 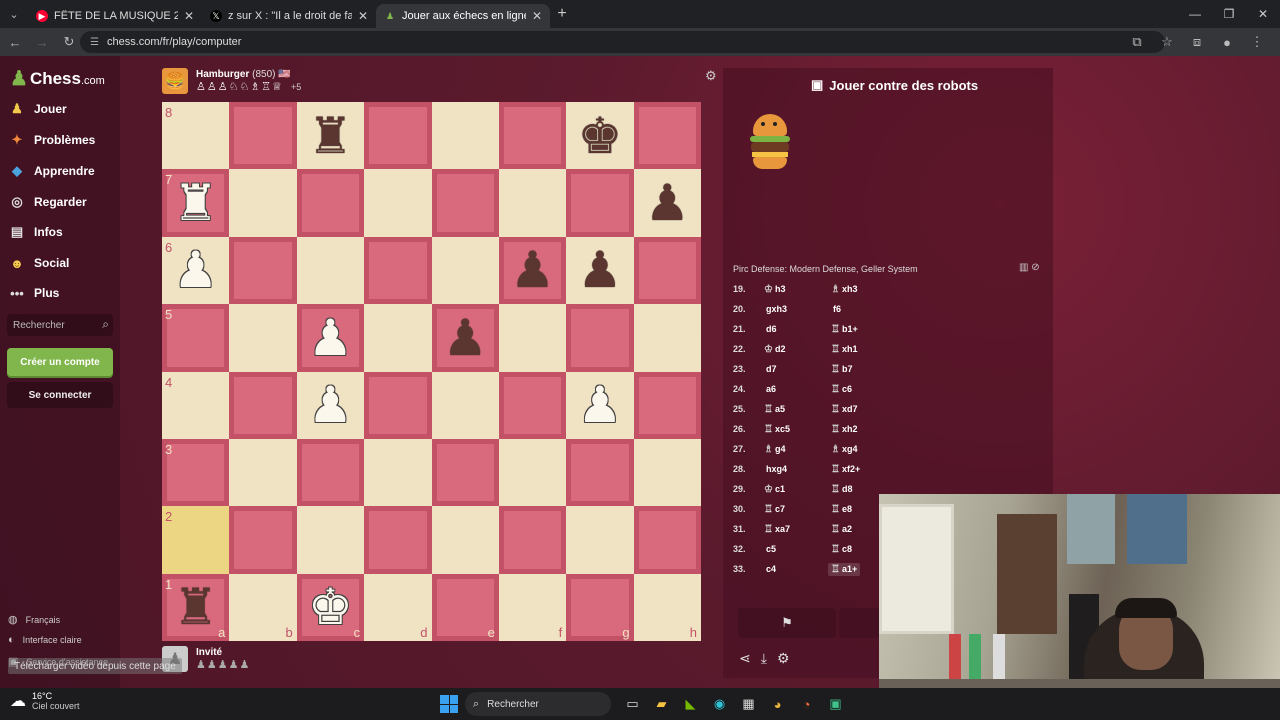 I want to click on square-e6, so click(x=465, y=270).